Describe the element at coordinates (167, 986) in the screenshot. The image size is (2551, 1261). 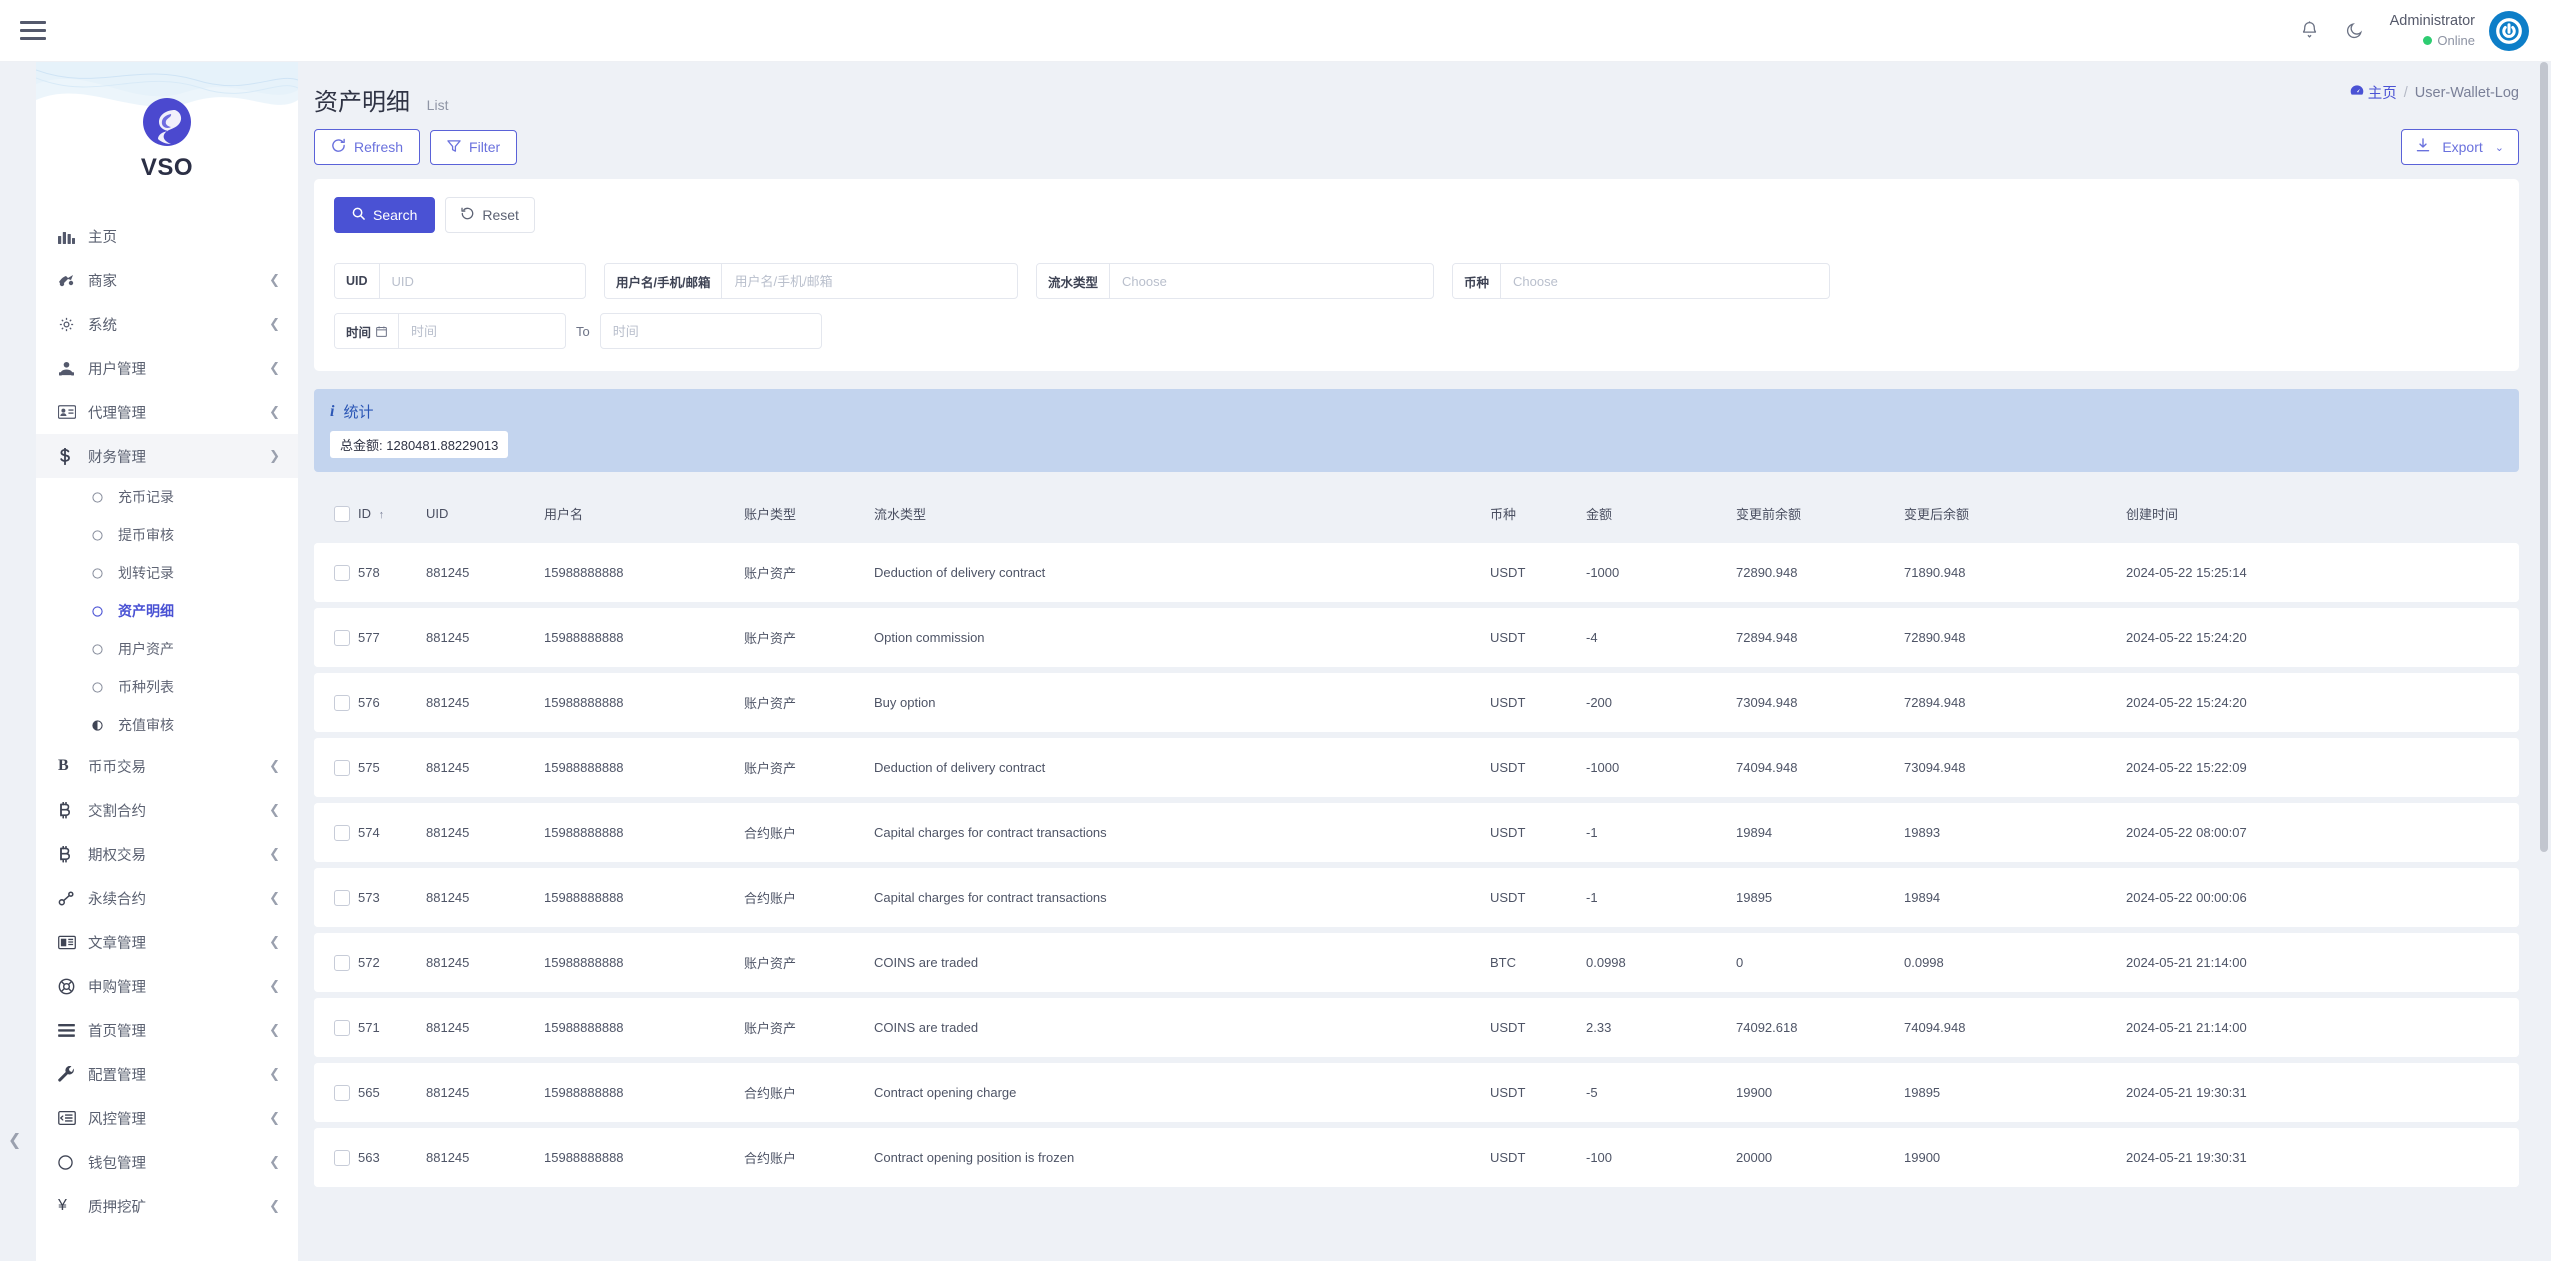
I see `sidebar-item-subscription-management: 申购管理 ❮` at that location.